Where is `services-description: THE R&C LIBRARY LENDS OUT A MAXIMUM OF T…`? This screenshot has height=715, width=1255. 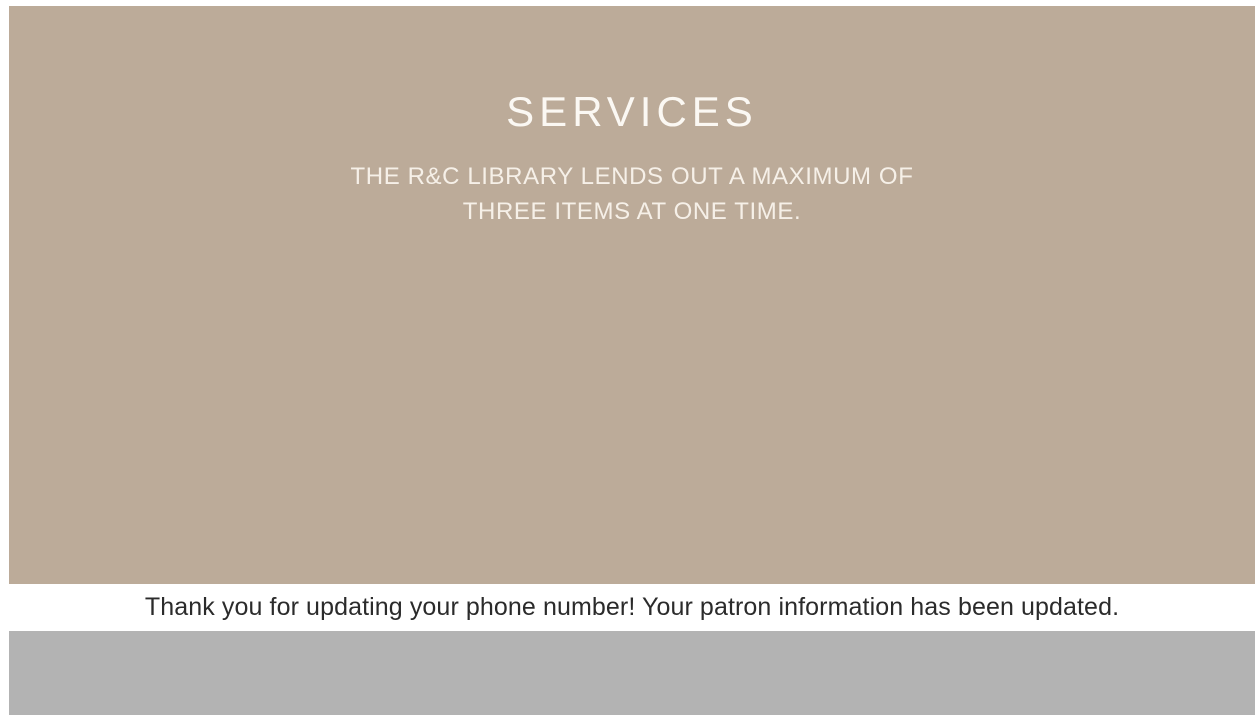
services-description: THE R&C LIBRARY LENDS OUT A MAXIMUM OF T… is located at coordinates (632, 195).